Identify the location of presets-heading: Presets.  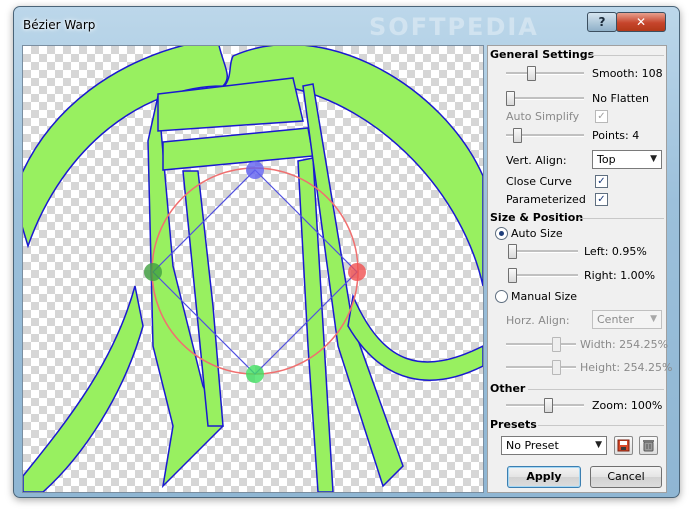
(513, 424).